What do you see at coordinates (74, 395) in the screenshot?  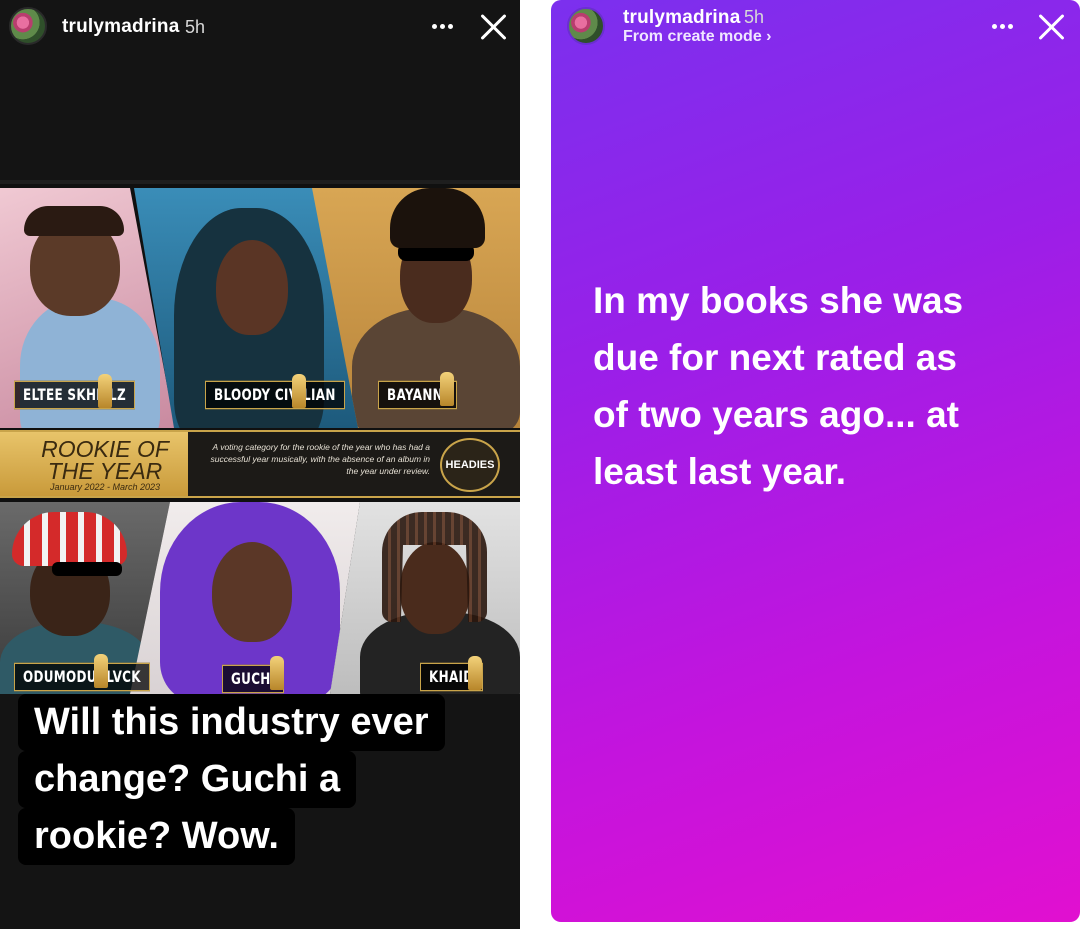 I see `nominee-name-tag: ELTEE SKHILLZ` at bounding box center [74, 395].